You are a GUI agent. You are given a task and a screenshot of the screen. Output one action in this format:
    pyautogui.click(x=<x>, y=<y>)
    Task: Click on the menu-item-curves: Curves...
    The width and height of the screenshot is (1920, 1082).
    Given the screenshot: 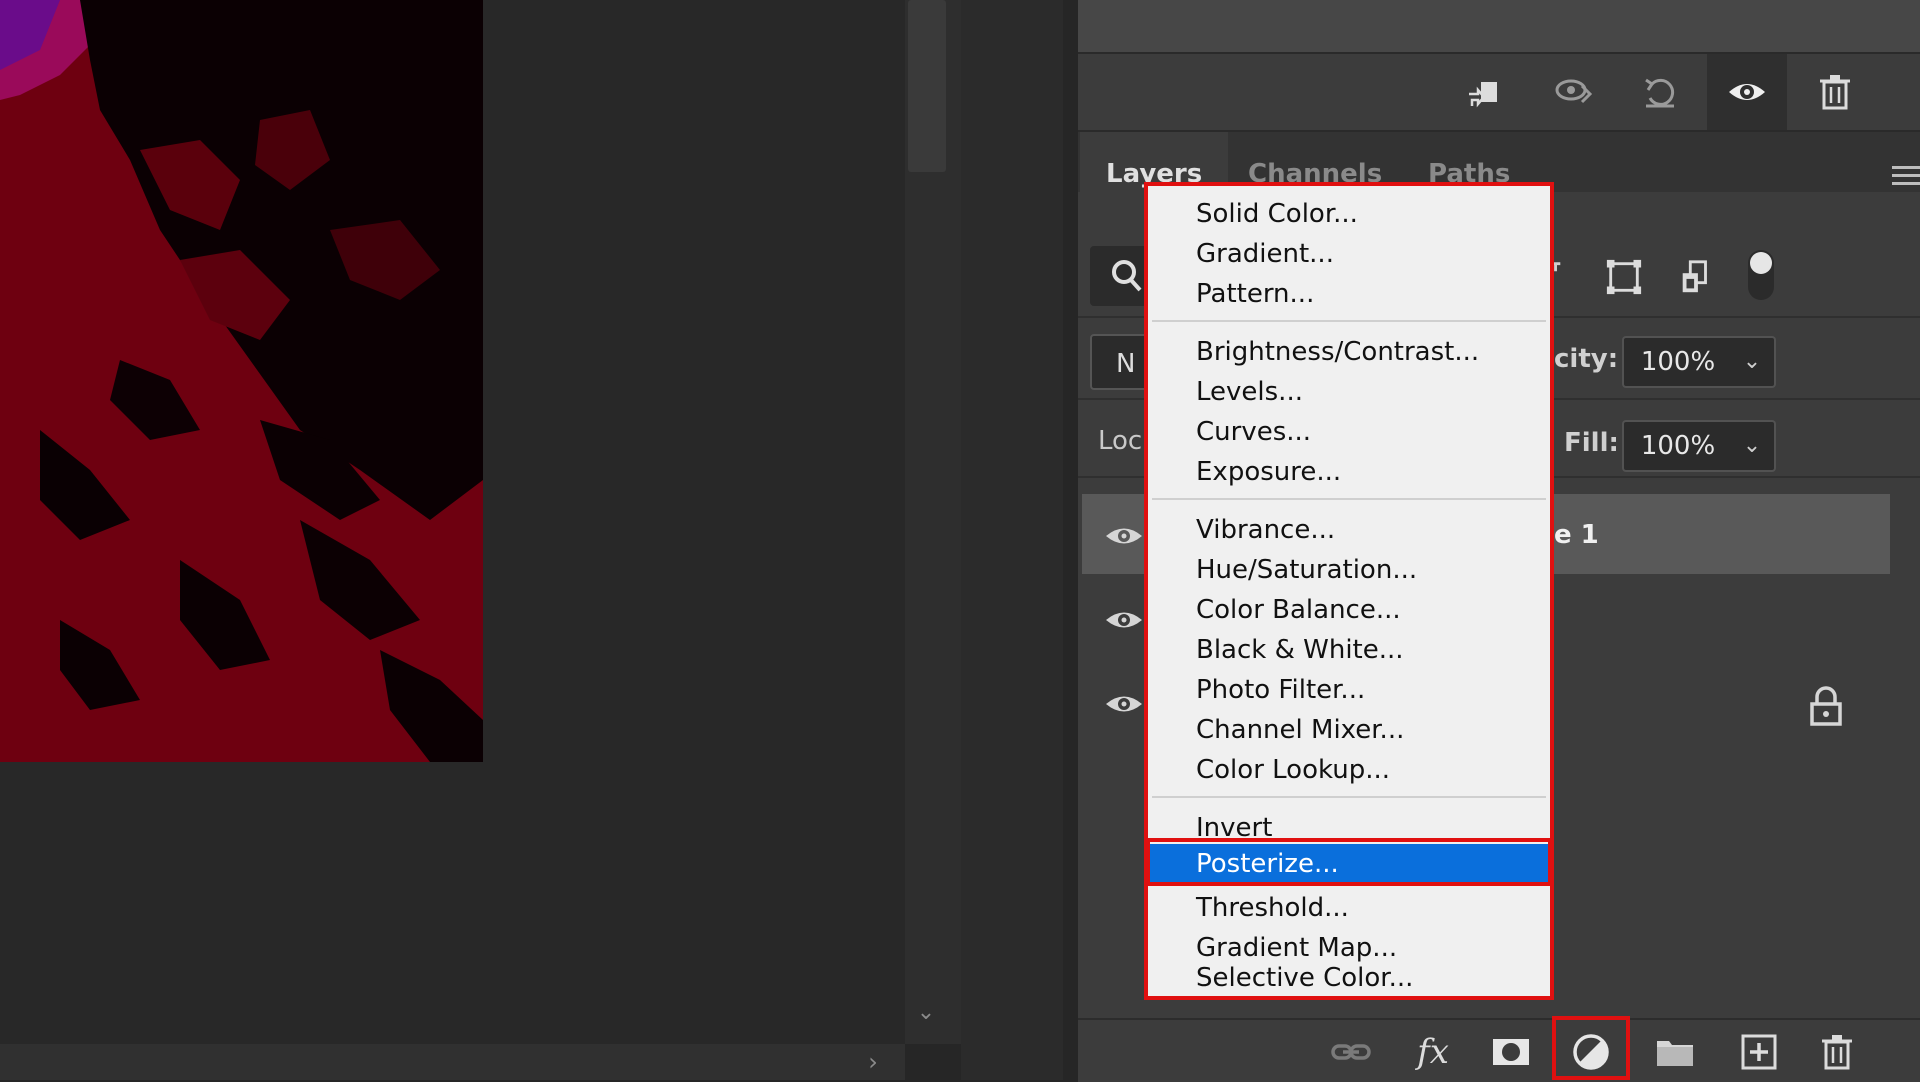 What is the action you would take?
    pyautogui.click(x=1349, y=432)
    